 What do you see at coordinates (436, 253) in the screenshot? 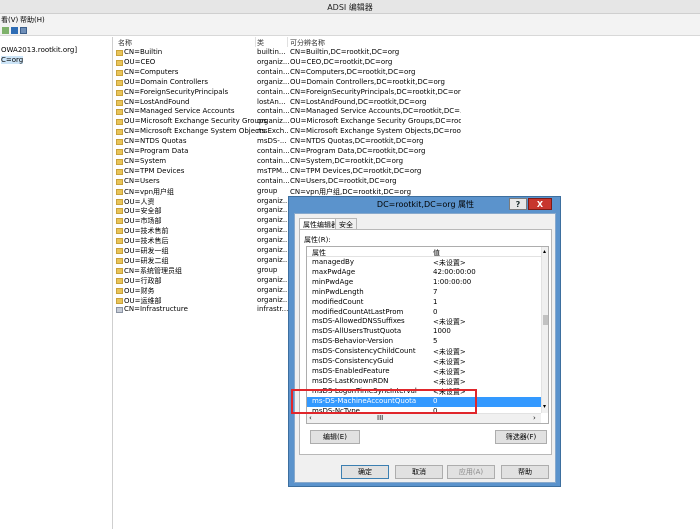
I see `grid-col-value: 值` at bounding box center [436, 253].